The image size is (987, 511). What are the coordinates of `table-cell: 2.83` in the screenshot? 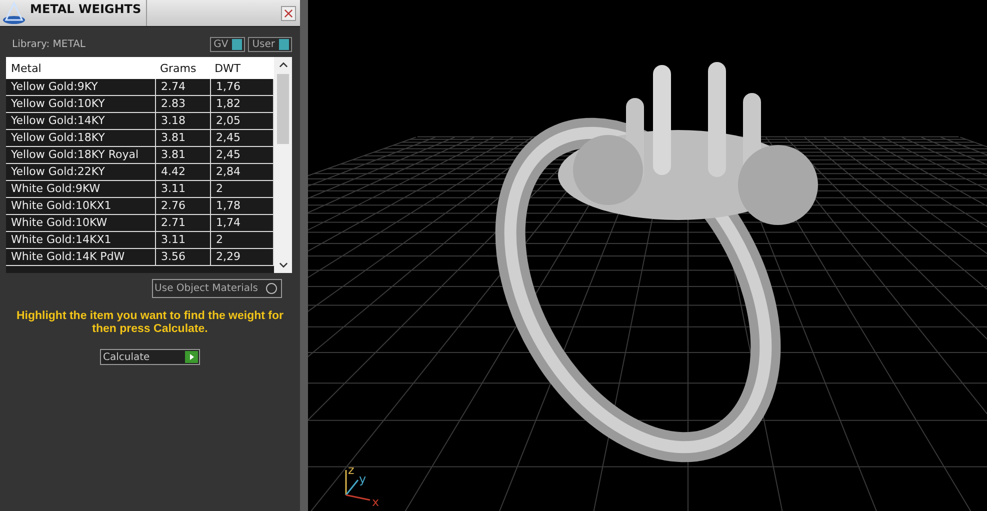 It's located at (183, 104).